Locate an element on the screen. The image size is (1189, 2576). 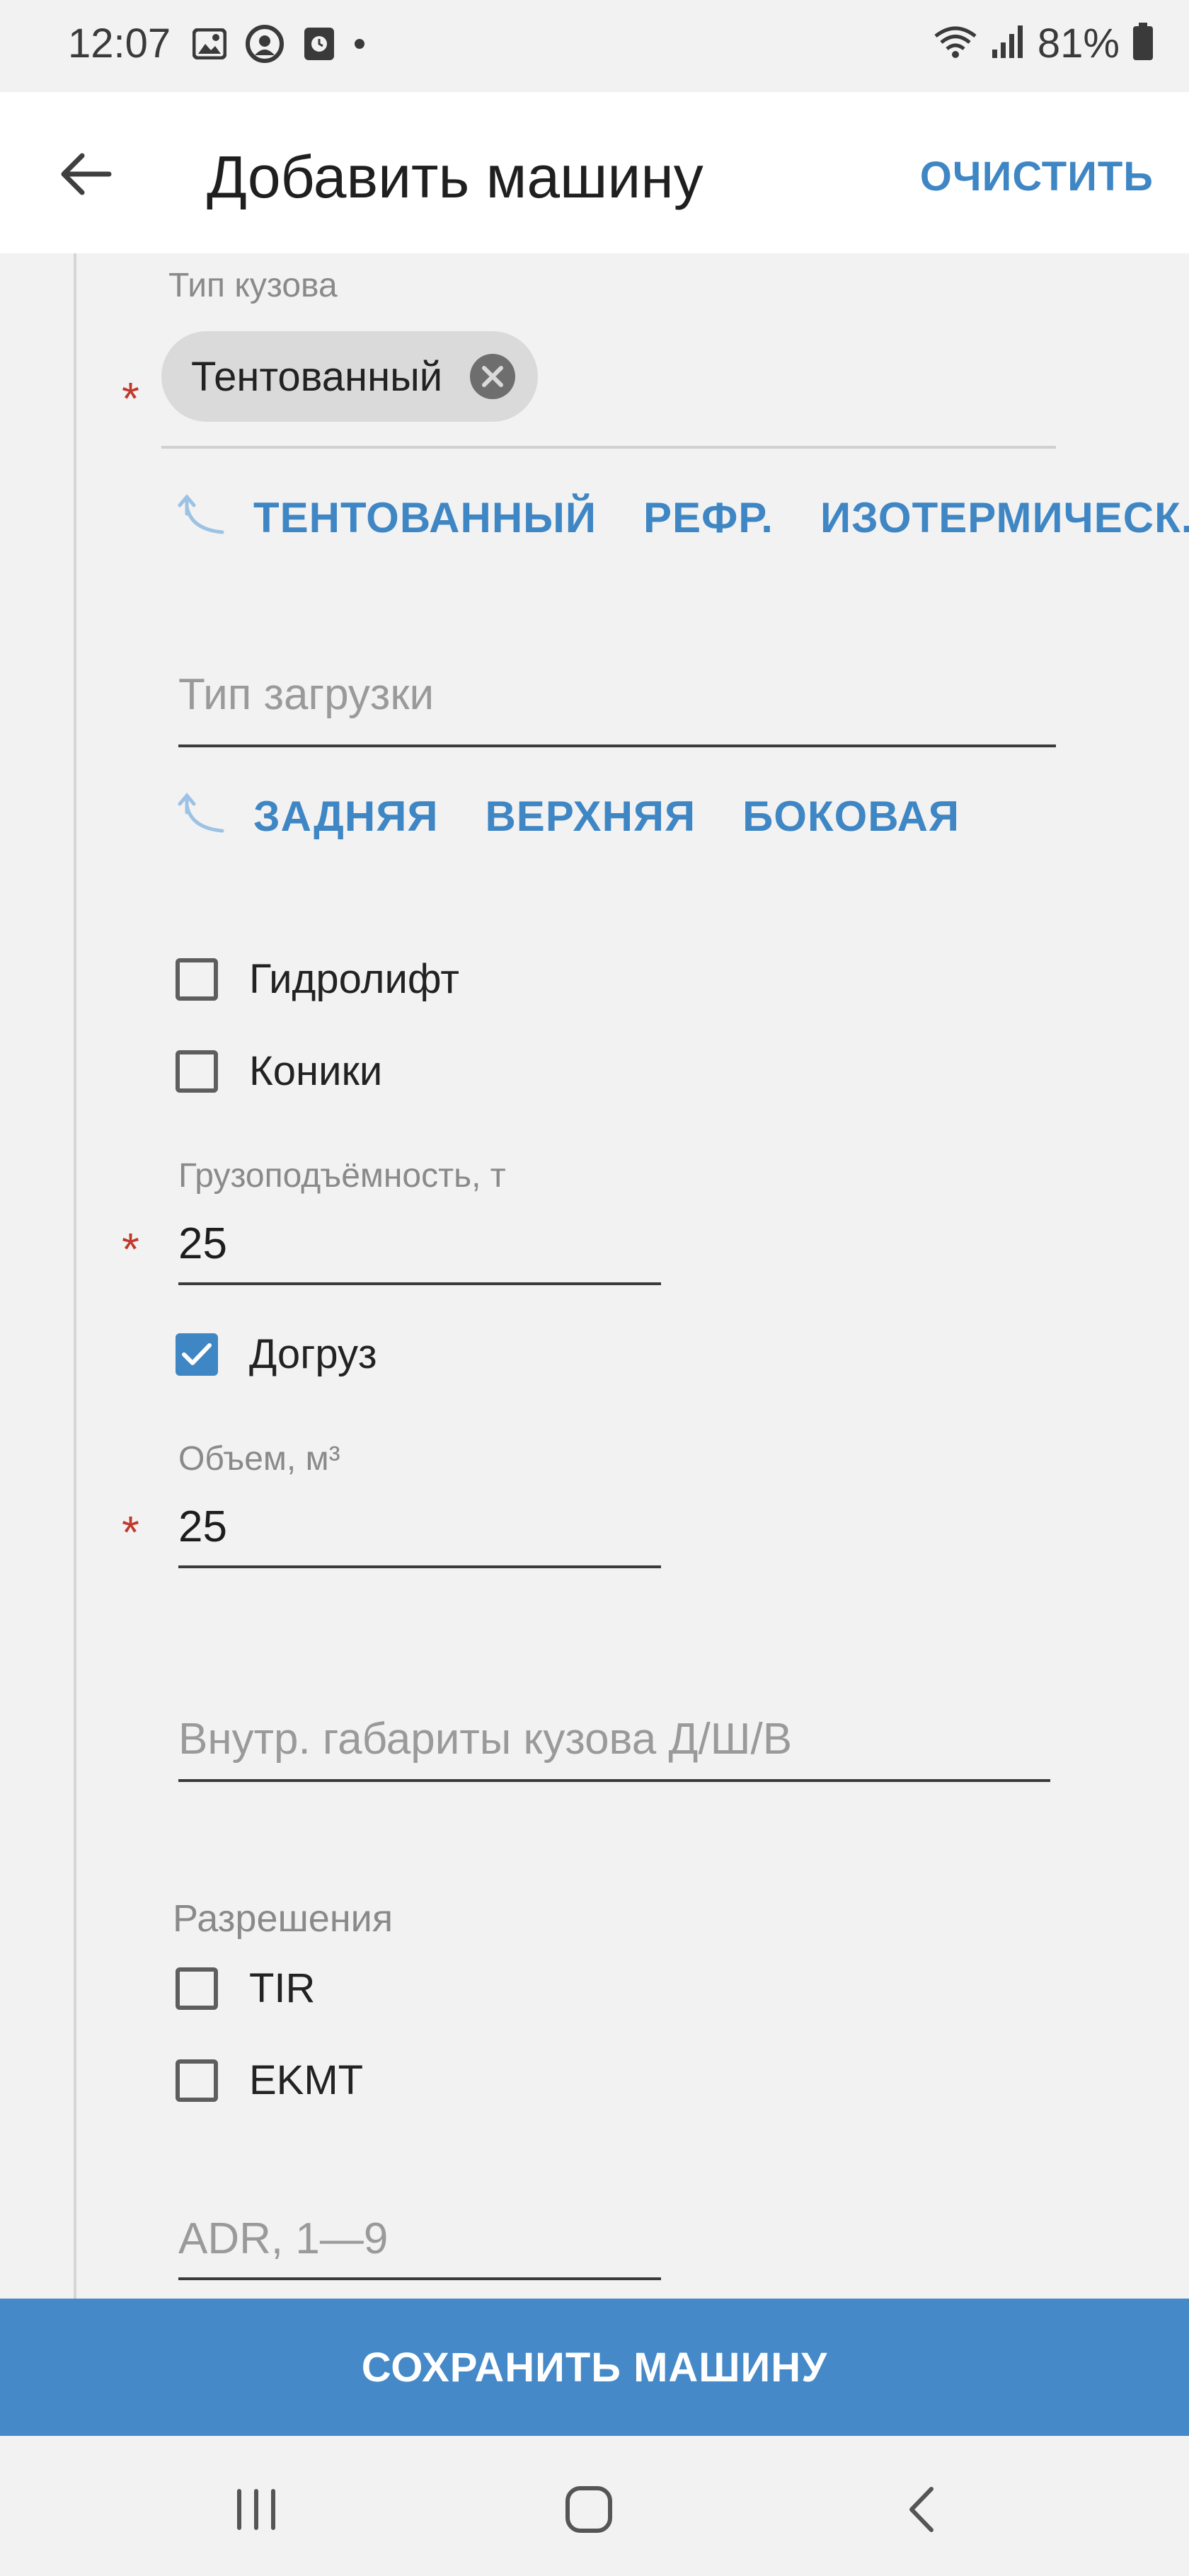
back-button is located at coordinates (85, 174).